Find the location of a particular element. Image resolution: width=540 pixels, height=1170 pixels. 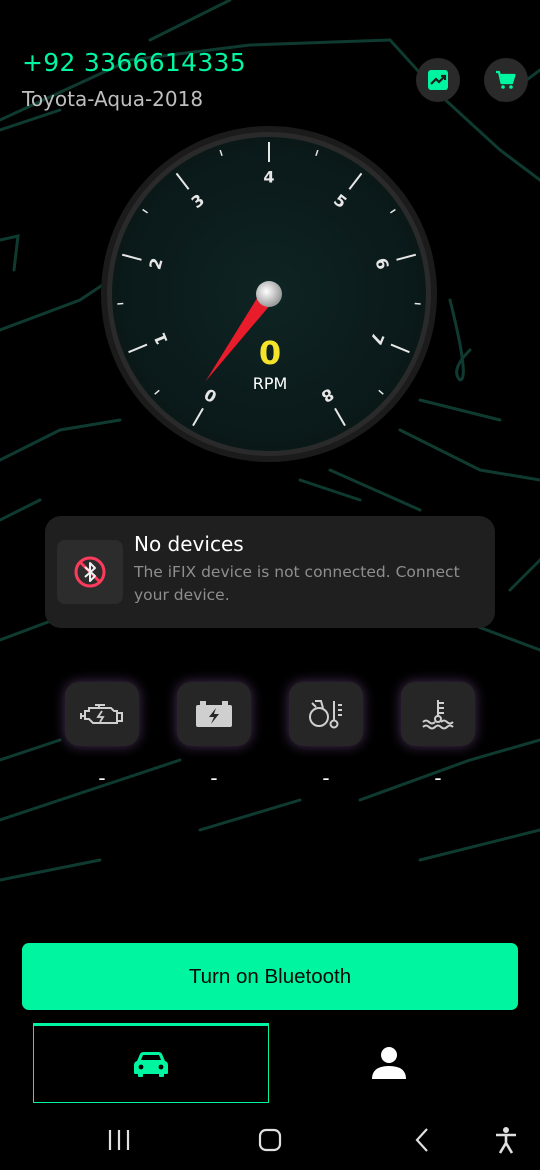

stats-button is located at coordinates (438, 80).